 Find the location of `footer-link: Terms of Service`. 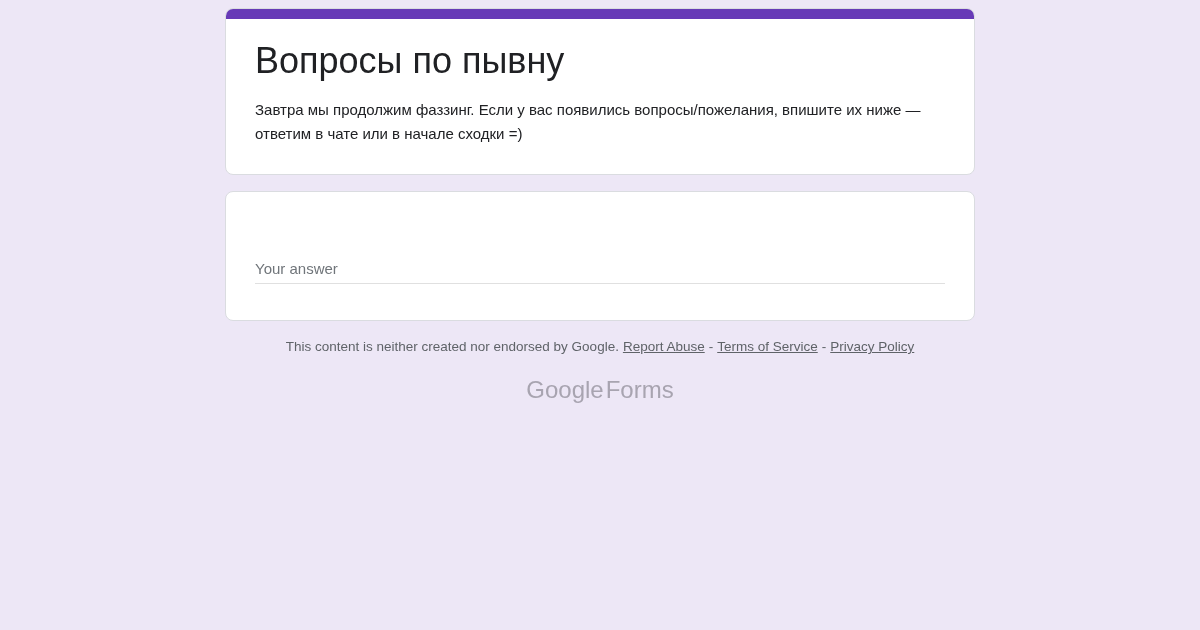

footer-link: Terms of Service is located at coordinates (767, 347).